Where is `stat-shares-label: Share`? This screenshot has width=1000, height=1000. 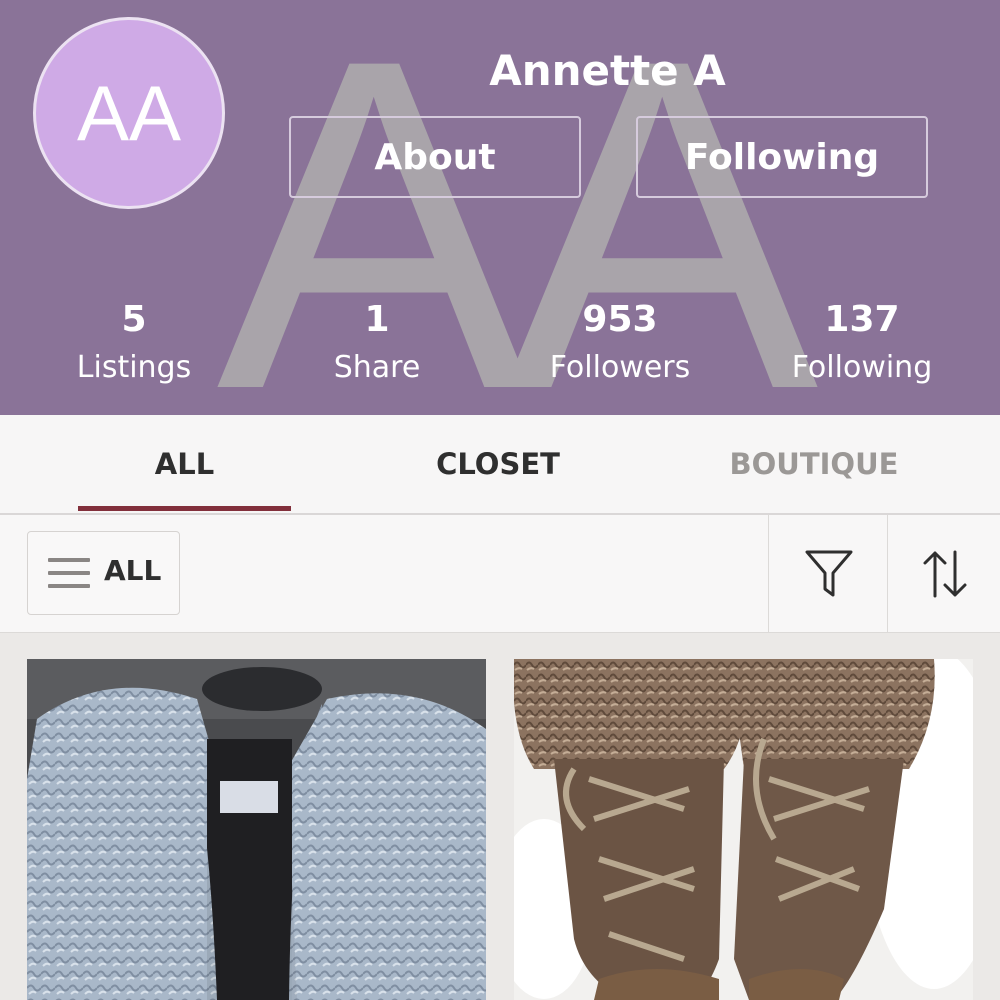 stat-shares-label: Share is located at coordinates (377, 367).